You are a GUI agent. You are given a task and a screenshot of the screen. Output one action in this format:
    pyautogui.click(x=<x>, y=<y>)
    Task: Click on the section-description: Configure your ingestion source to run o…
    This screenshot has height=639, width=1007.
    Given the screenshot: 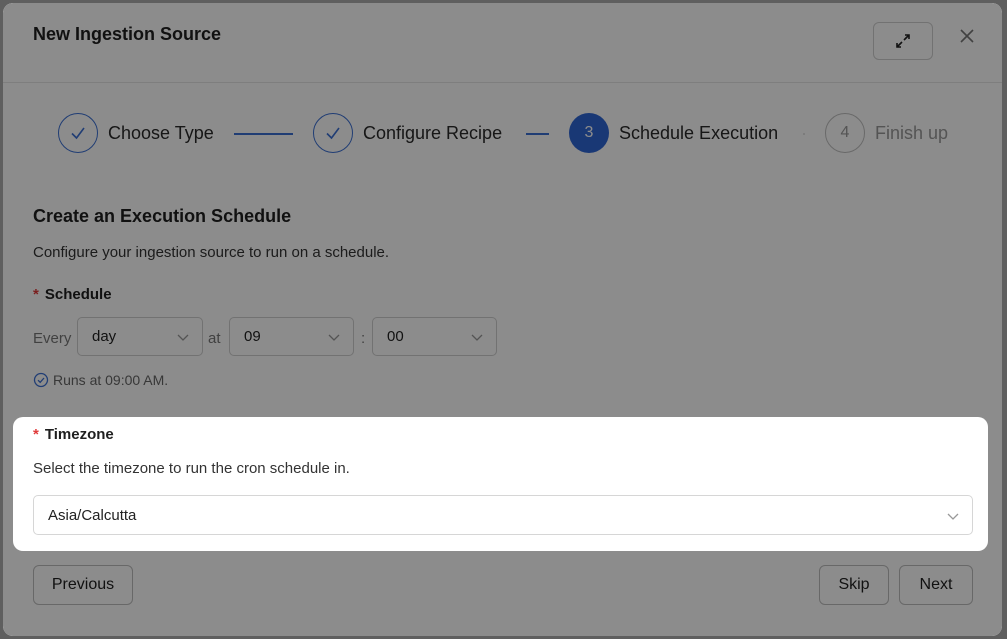 What is the action you would take?
    pyautogui.click(x=211, y=252)
    